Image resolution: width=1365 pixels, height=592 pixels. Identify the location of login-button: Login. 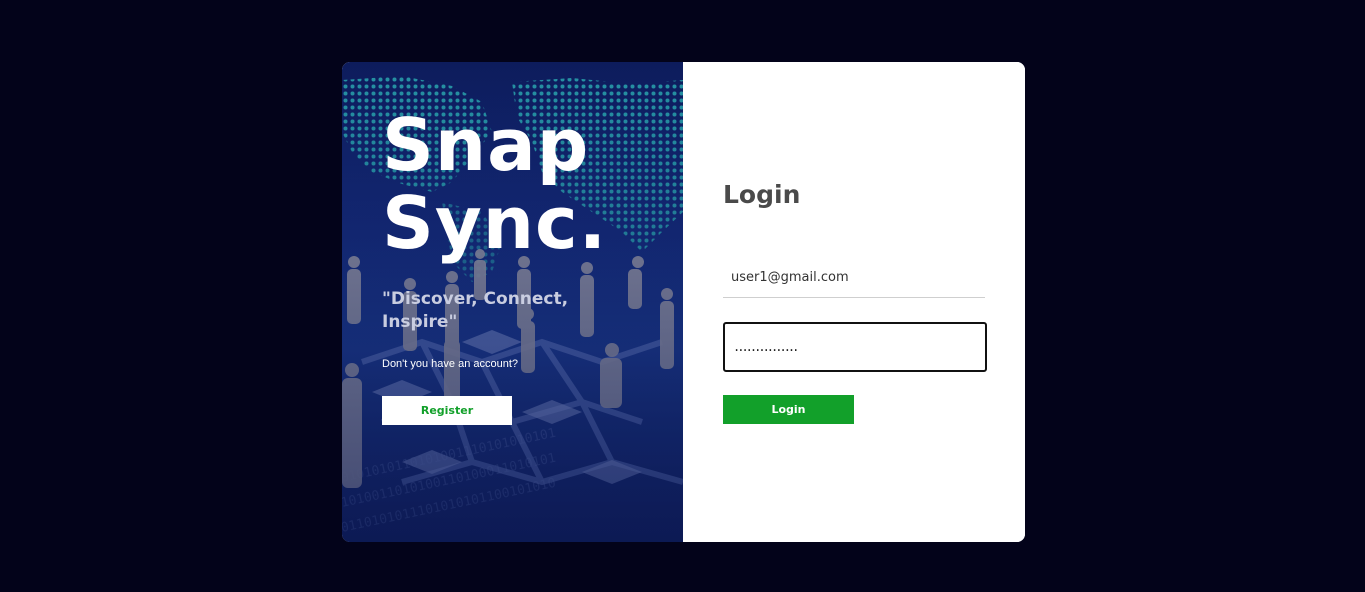
(788, 409).